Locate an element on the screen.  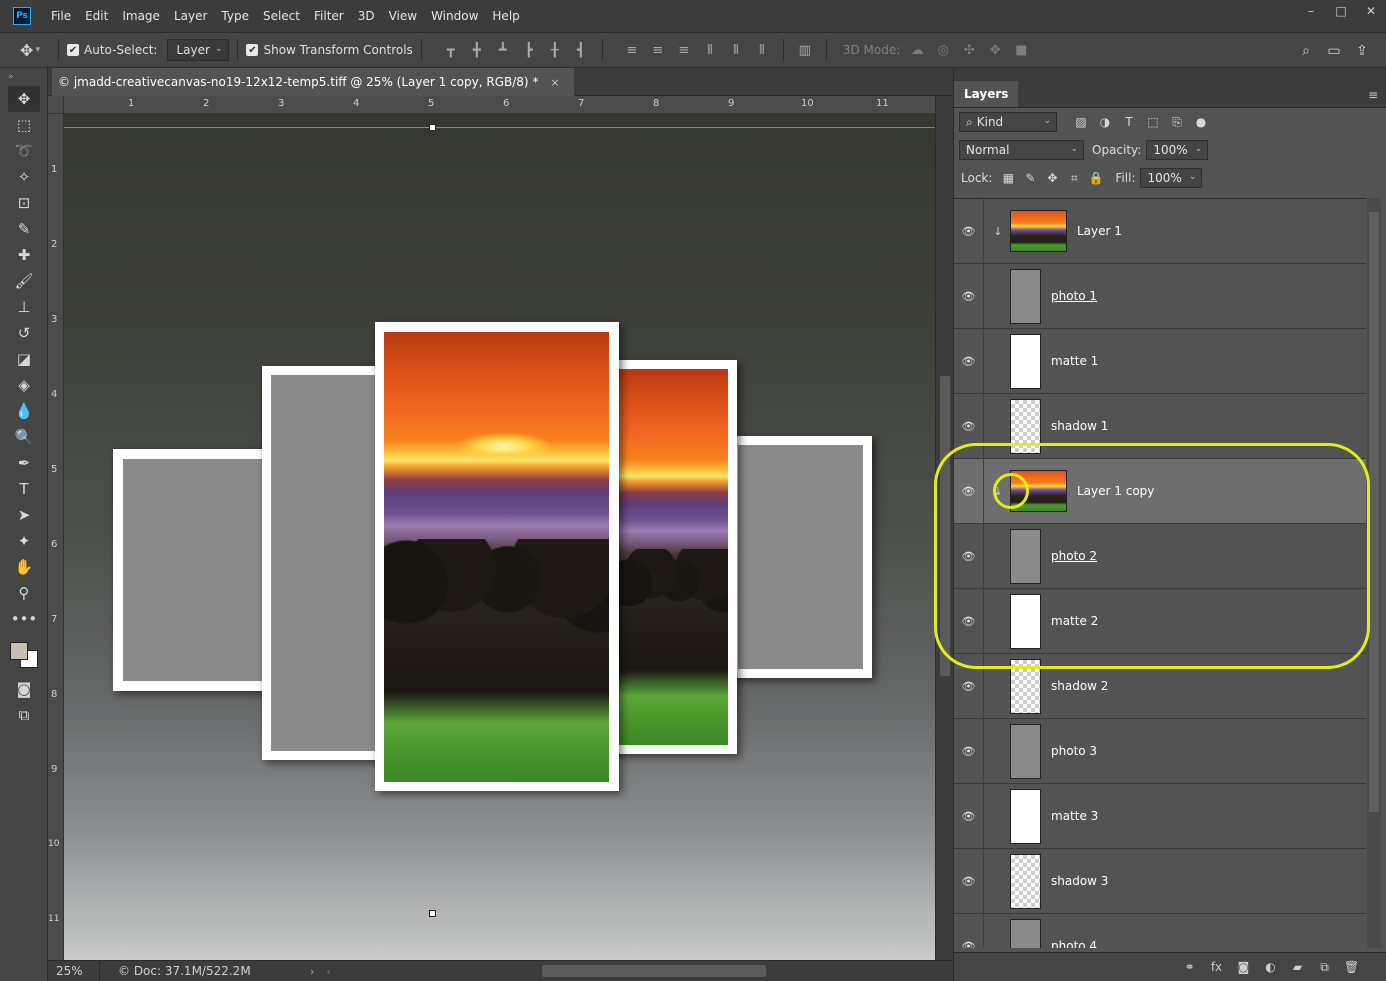
lasso-tool-icon: ➰ is located at coordinates (24, 151).